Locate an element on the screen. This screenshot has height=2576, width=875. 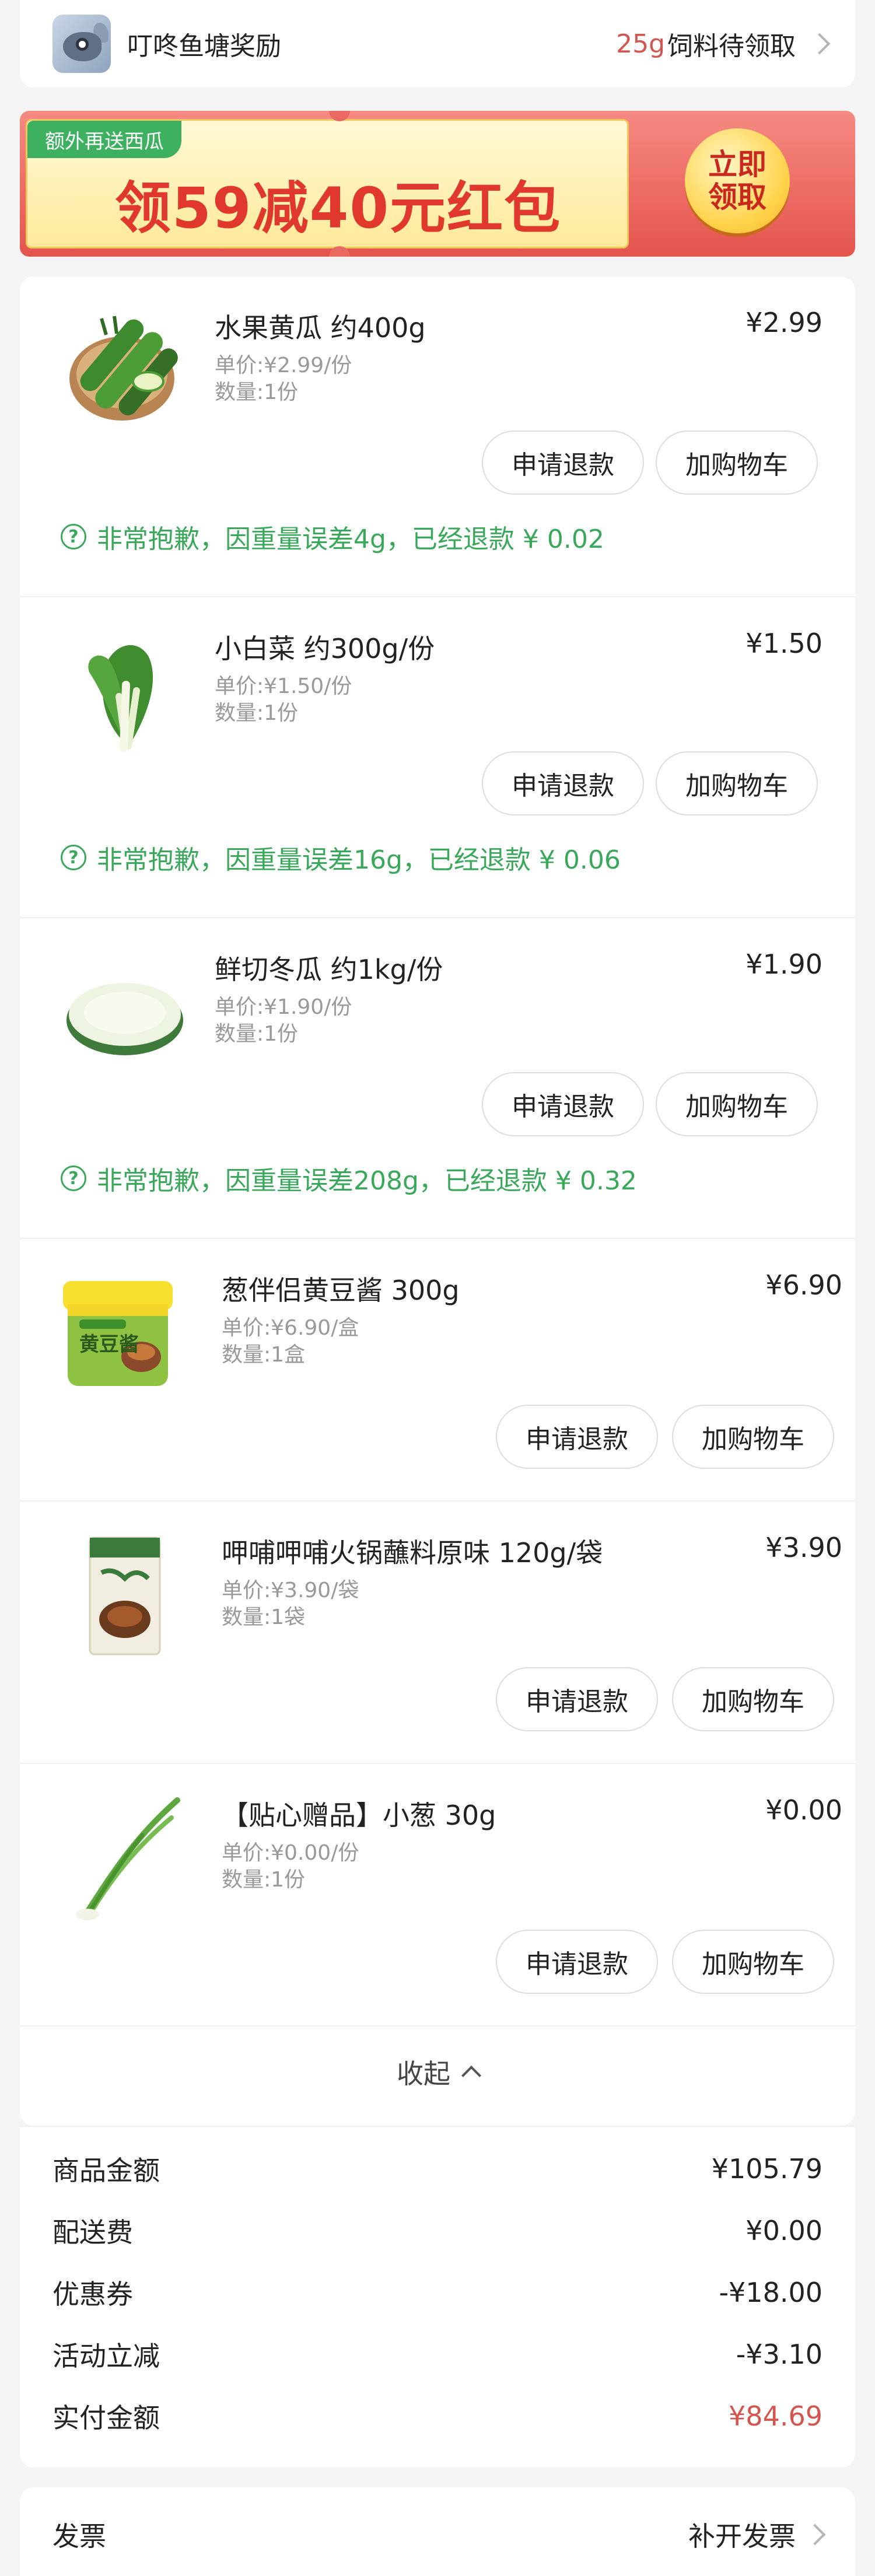
collapse-label: 收起 is located at coordinates (423, 2074).